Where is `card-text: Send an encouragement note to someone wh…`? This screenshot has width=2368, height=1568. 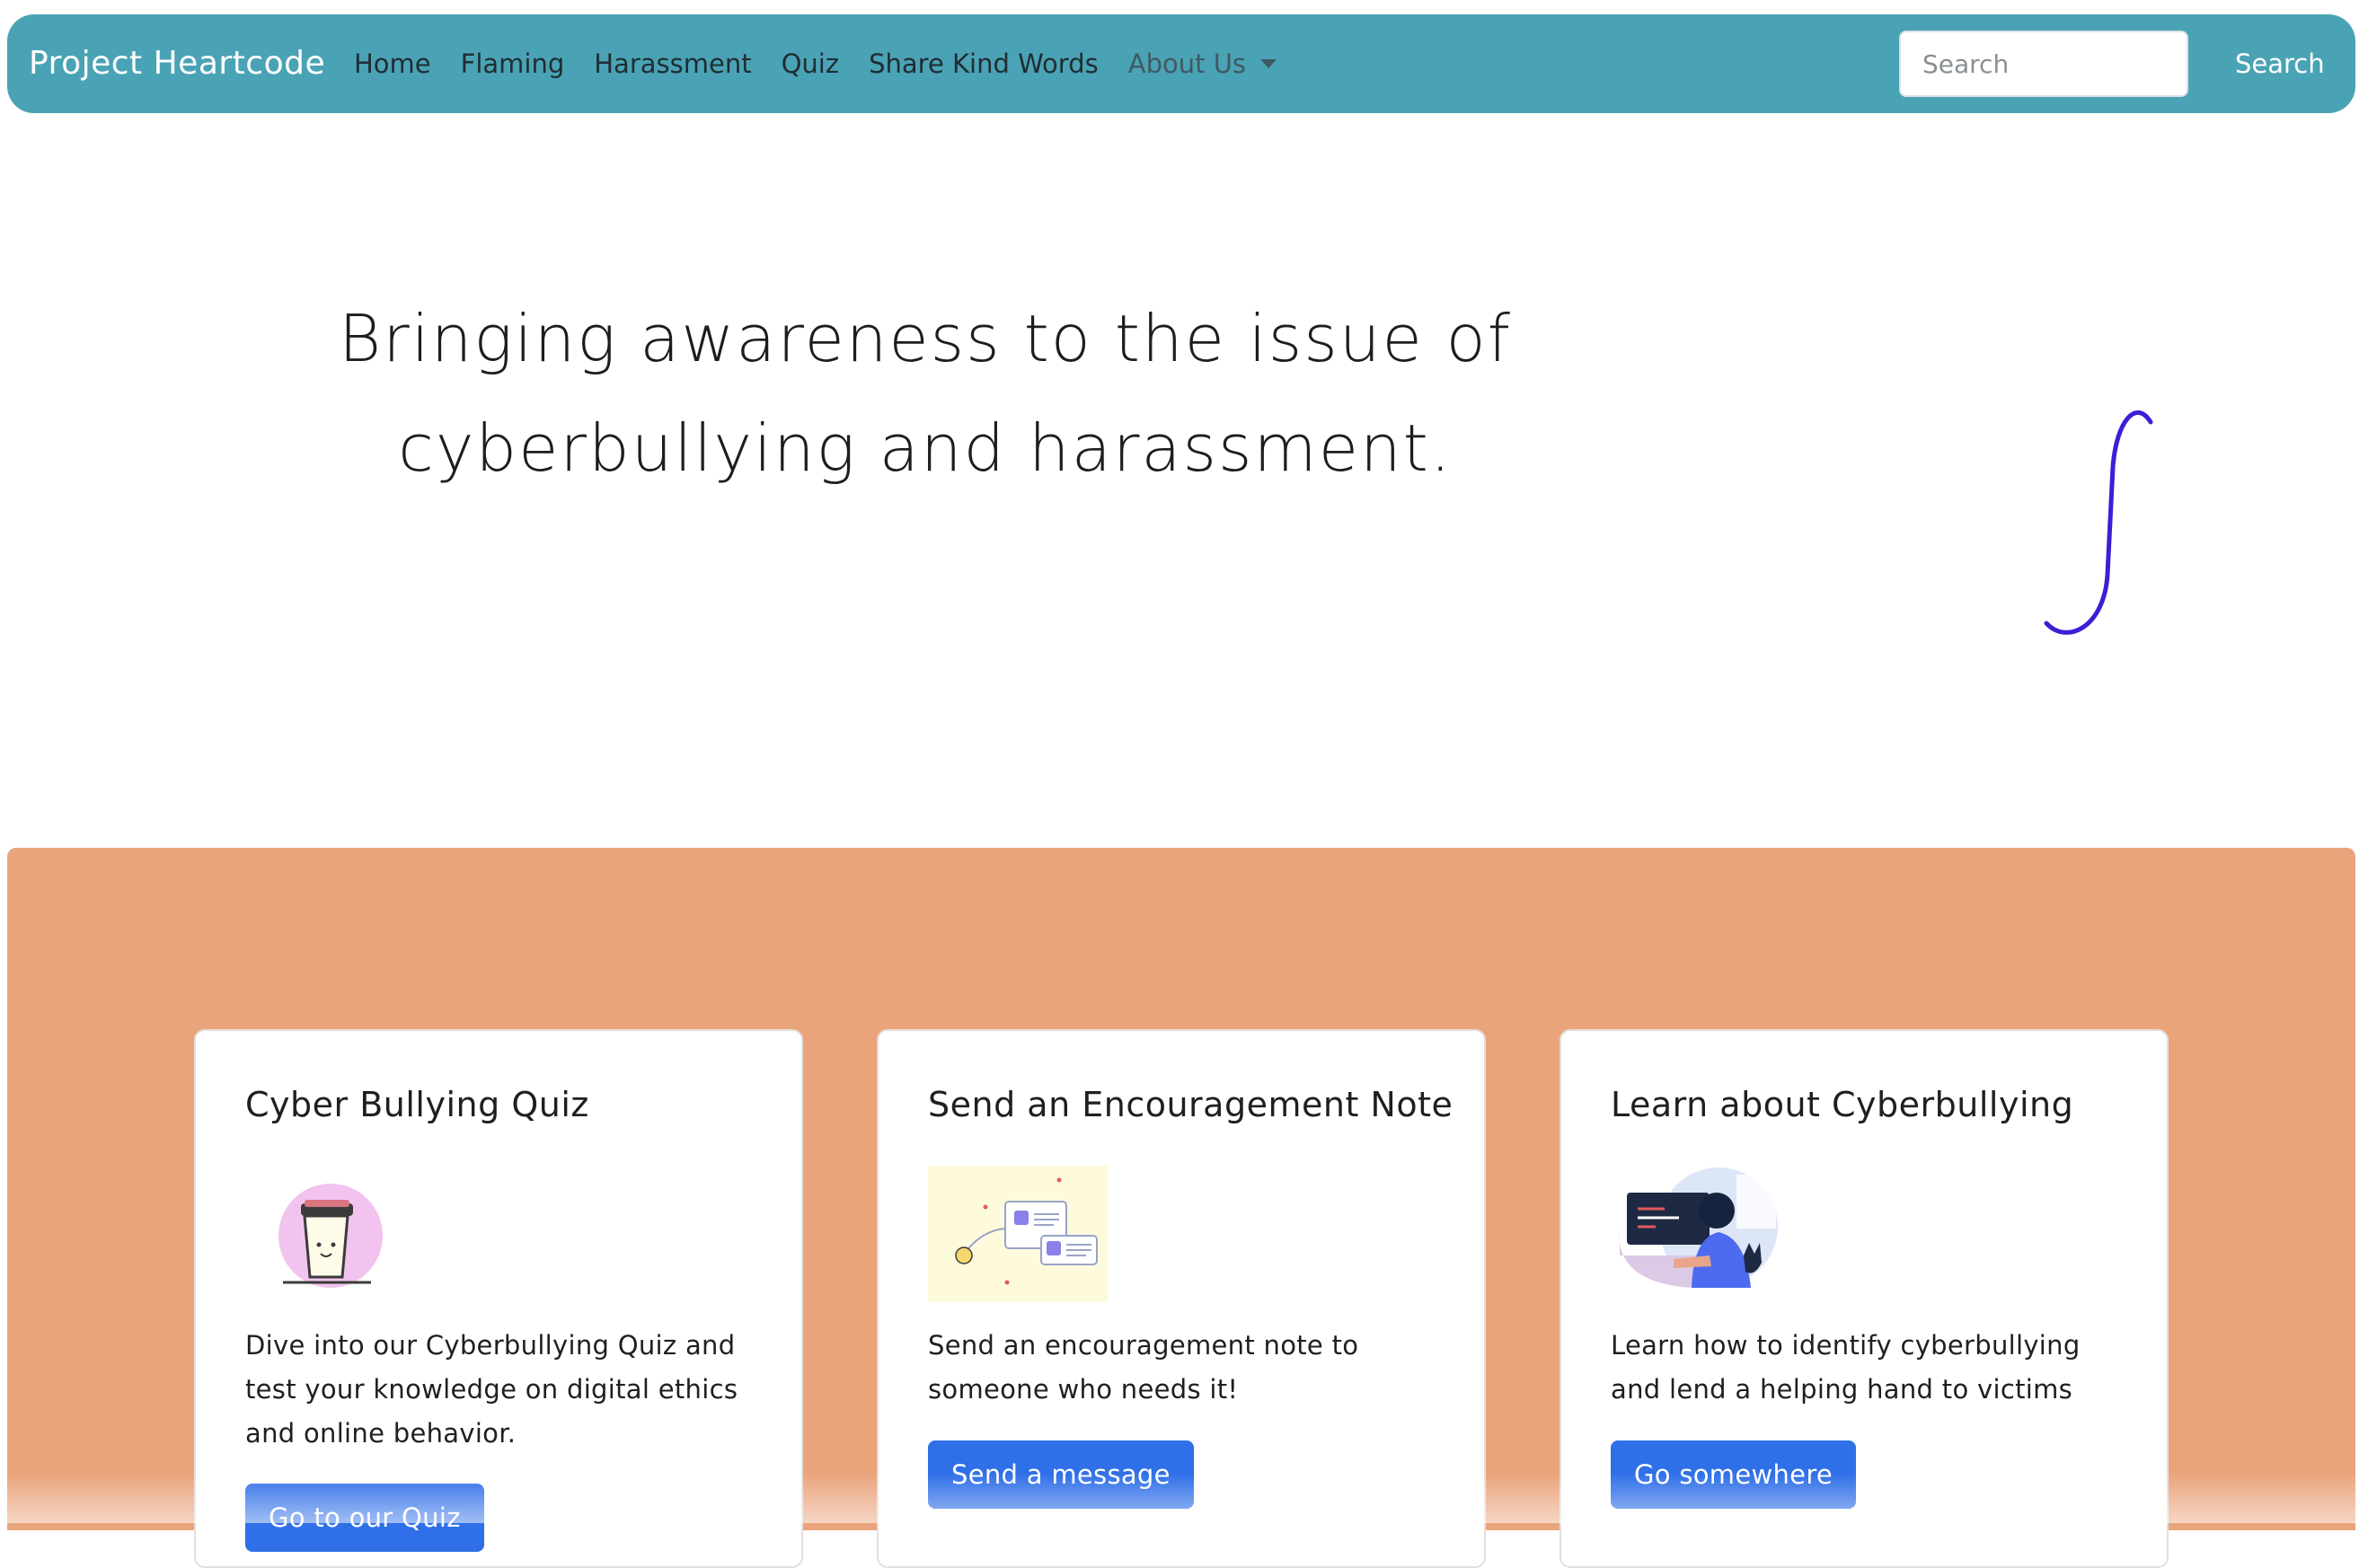
card-text: Send an encouragement note to someone wh… is located at coordinates (1143, 1367).